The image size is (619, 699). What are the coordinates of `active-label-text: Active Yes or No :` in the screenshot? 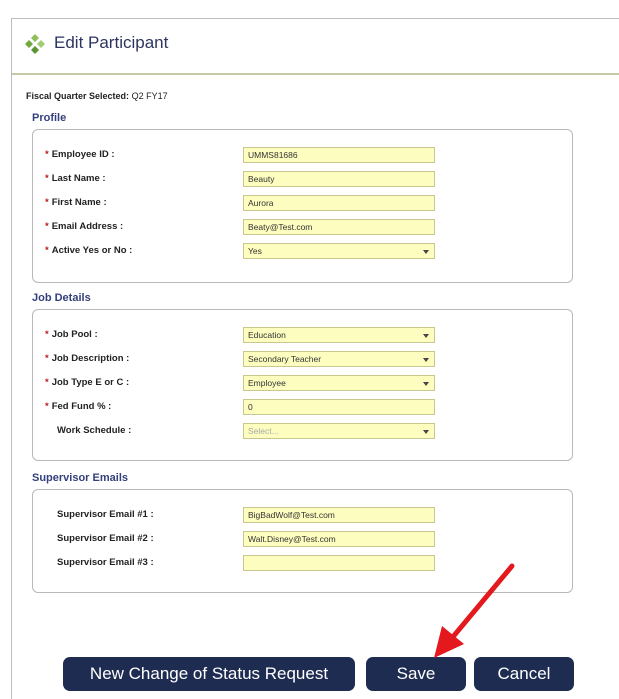 It's located at (92, 250).